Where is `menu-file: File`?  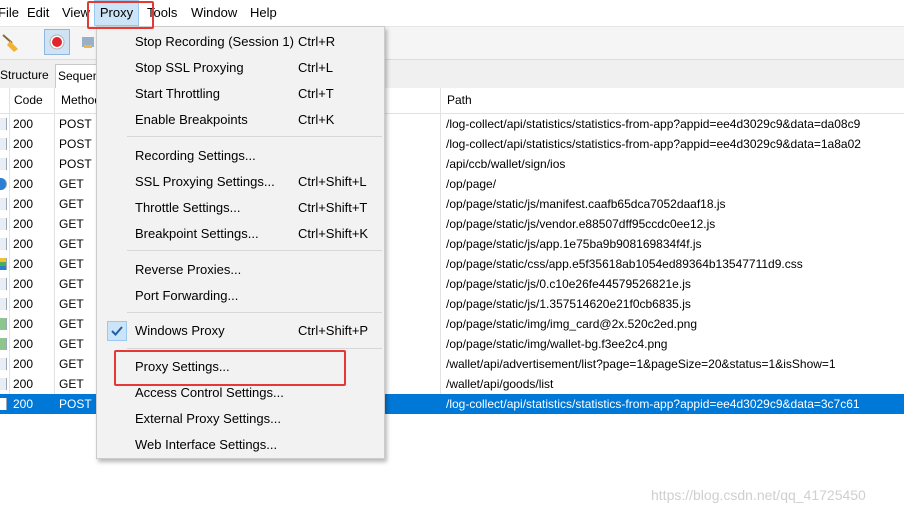 menu-file: File is located at coordinates (9, 13).